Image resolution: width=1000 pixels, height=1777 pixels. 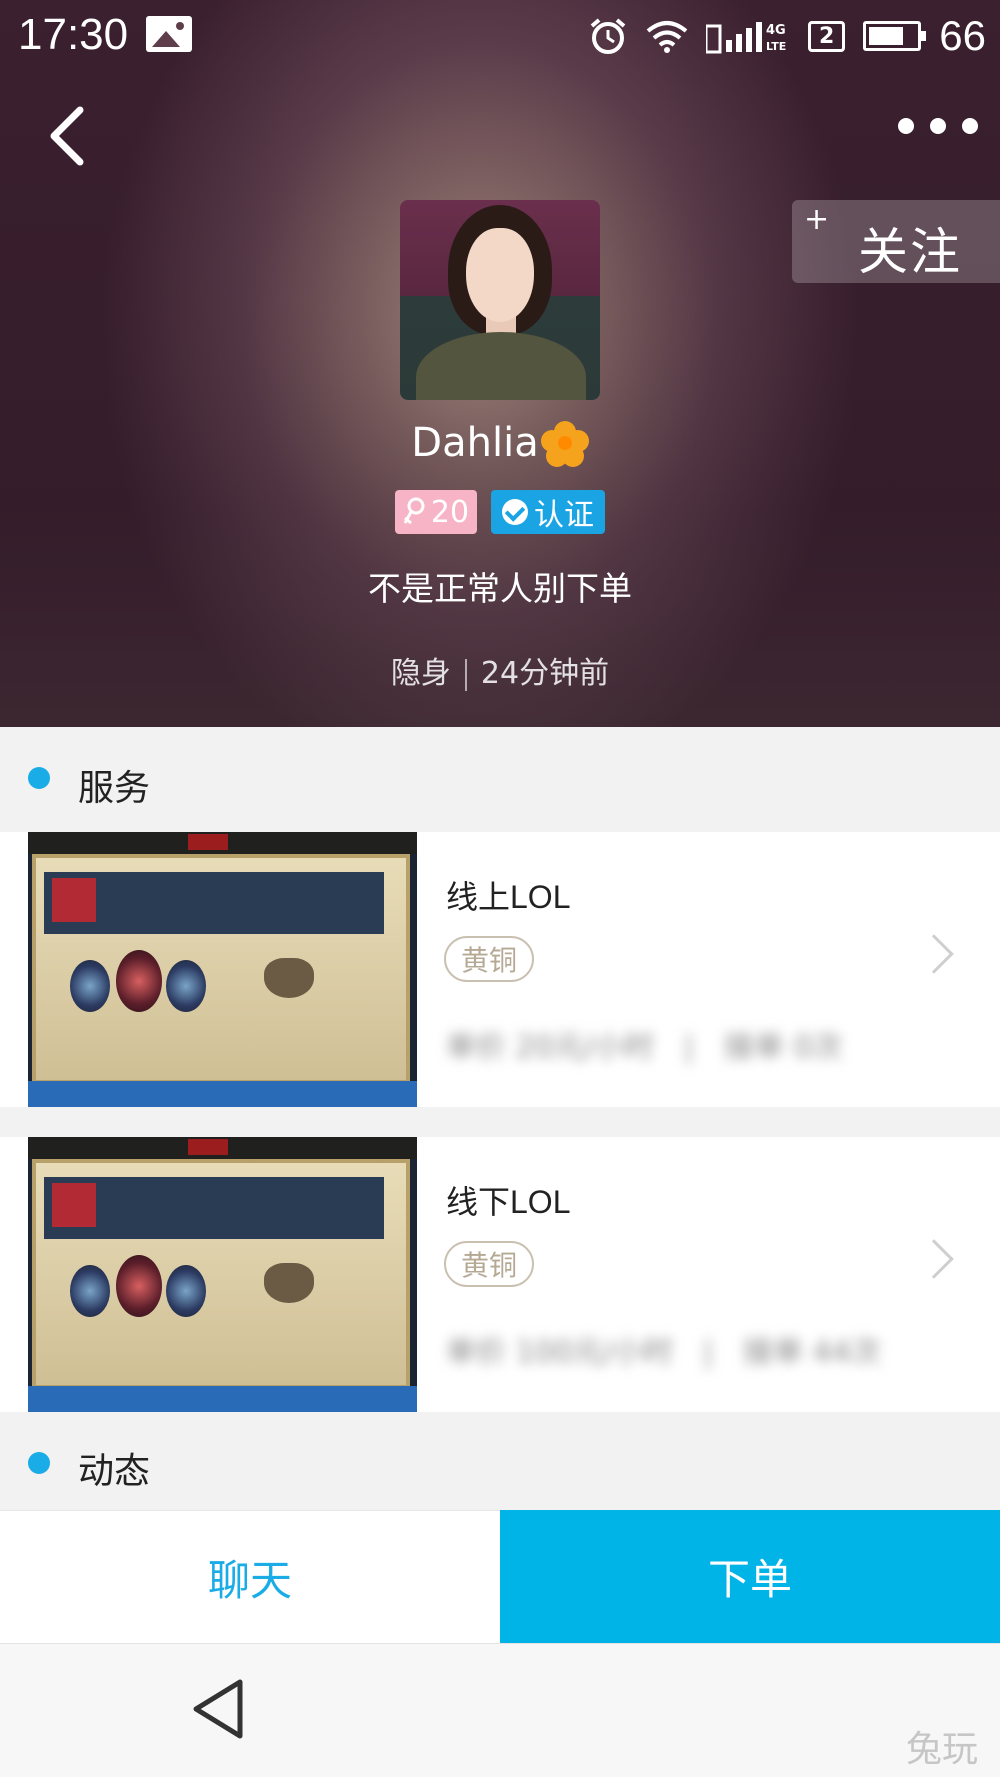 What do you see at coordinates (559, 1352) in the screenshot?
I see `service-price: 单价 100元/小时` at bounding box center [559, 1352].